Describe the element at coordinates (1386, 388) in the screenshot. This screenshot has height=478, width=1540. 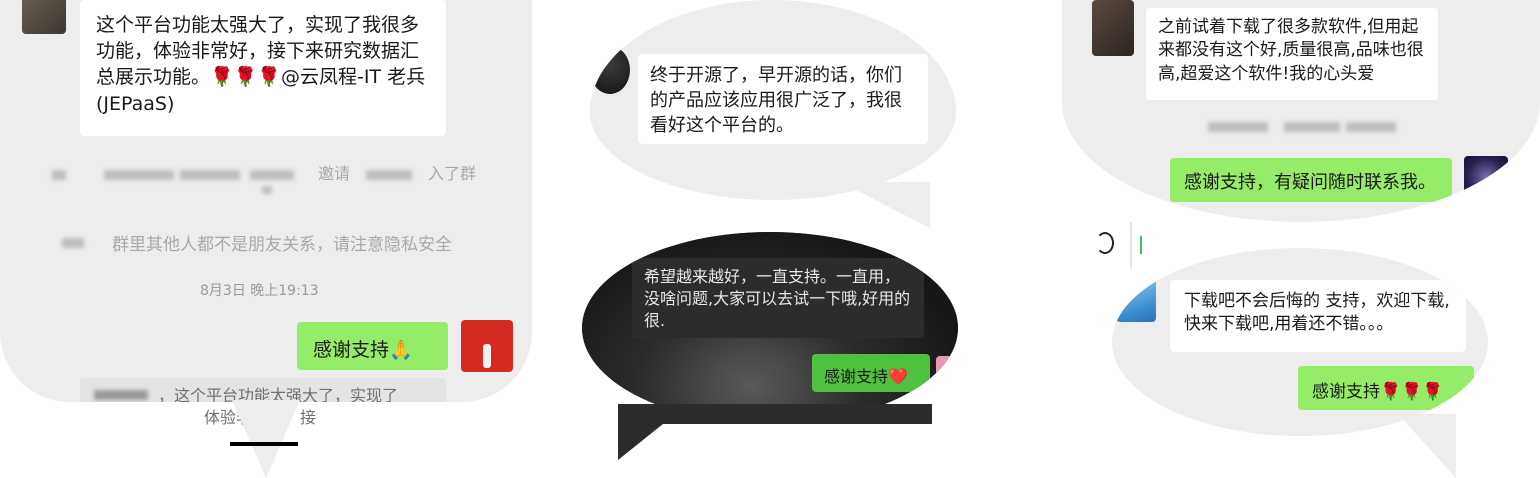
I see `reply-message: 感谢支持🌹🌹🌹` at that location.